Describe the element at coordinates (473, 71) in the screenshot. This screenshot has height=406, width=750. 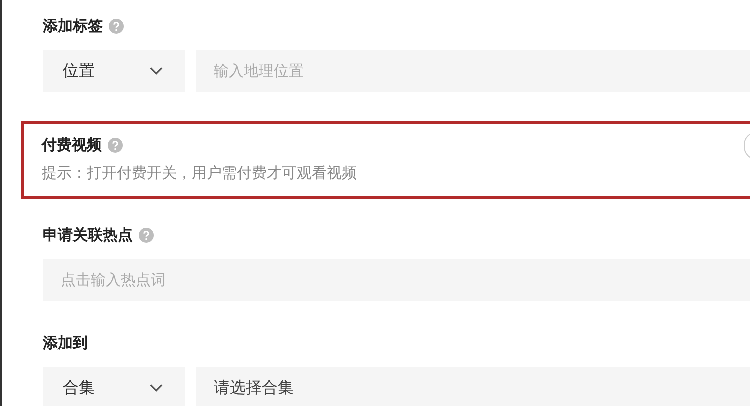
I see `location-input-field: 输入地理位置` at that location.